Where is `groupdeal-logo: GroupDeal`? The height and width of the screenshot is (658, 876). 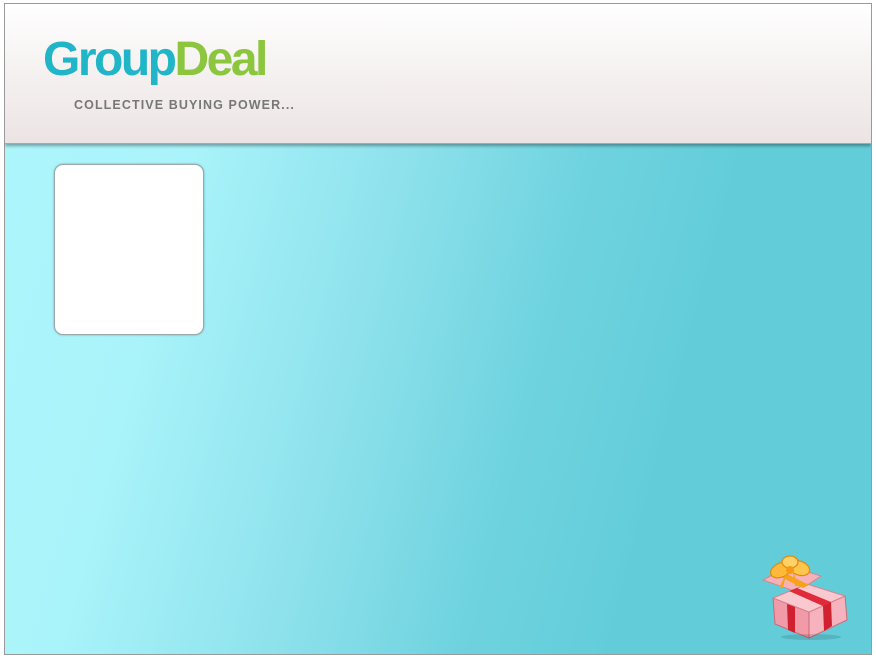 groupdeal-logo: GroupDeal is located at coordinates (155, 59).